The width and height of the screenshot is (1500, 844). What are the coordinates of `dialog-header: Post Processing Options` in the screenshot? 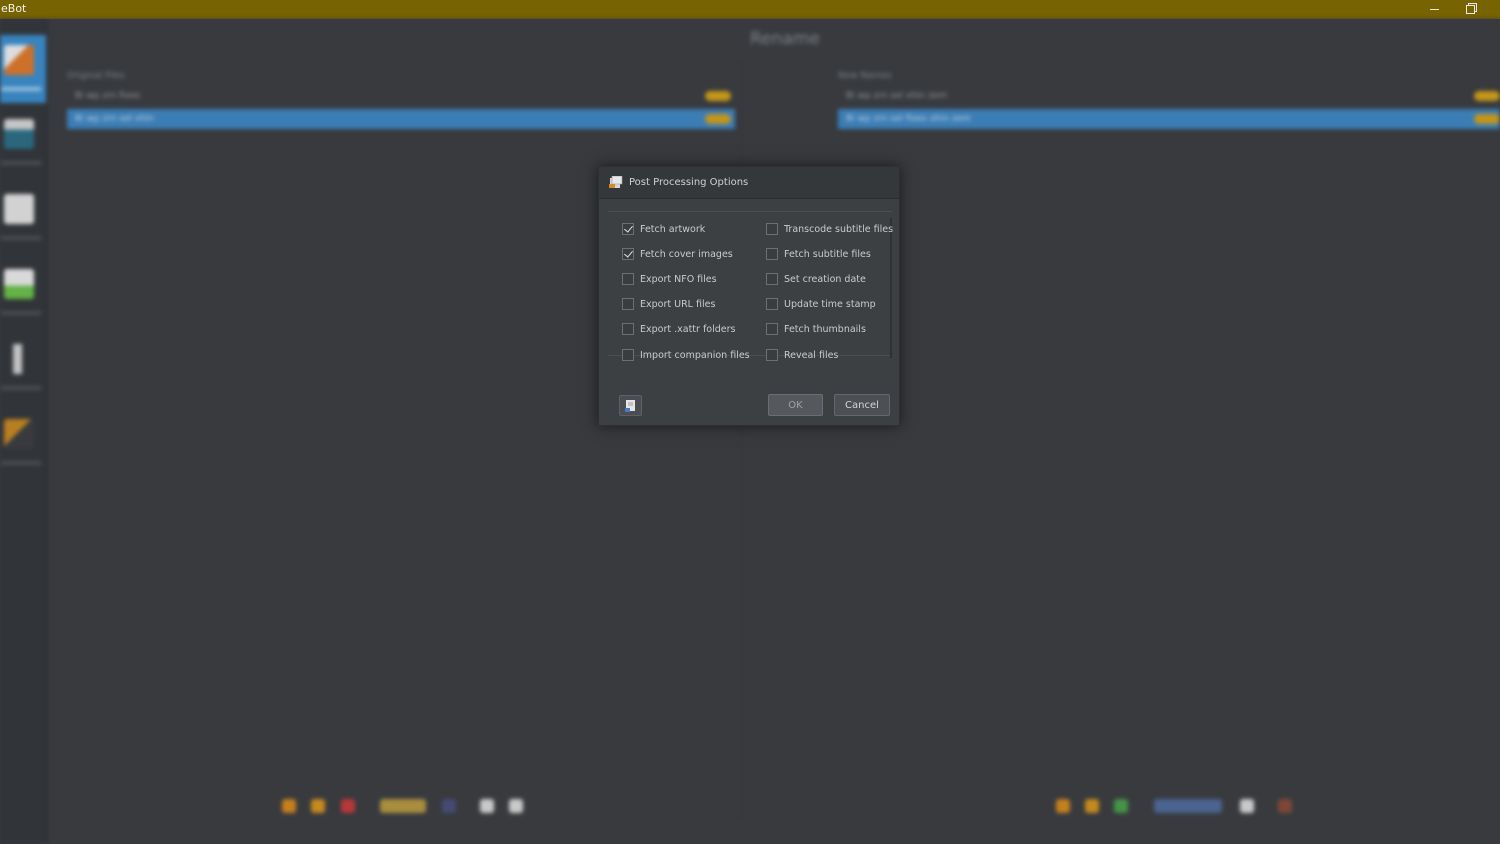 It's located at (749, 183).